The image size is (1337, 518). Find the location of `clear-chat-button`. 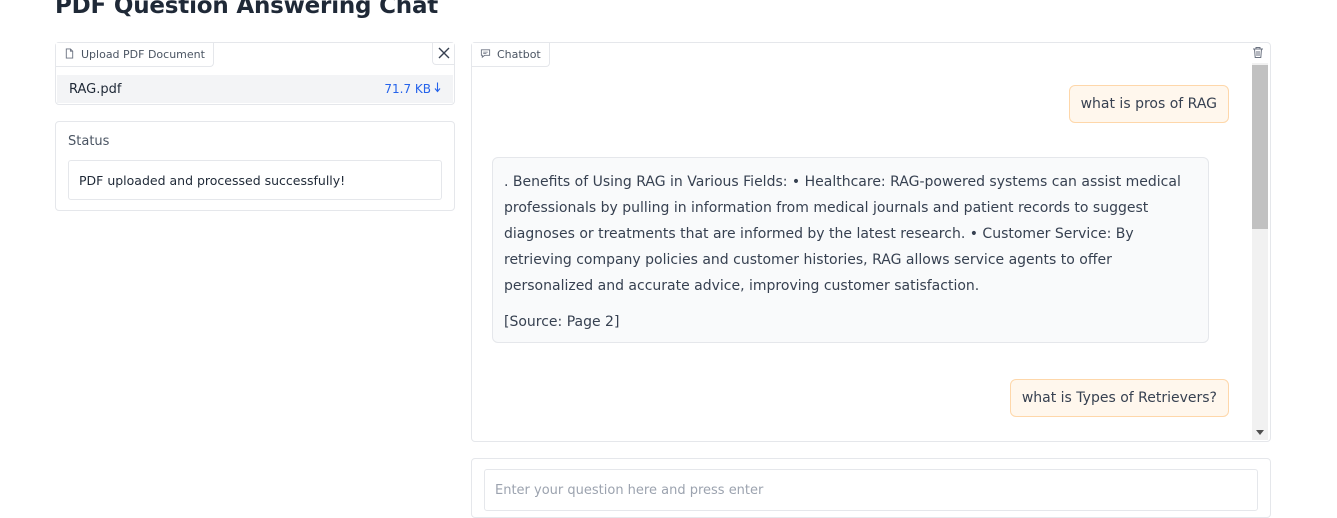

clear-chat-button is located at coordinates (1258, 53).